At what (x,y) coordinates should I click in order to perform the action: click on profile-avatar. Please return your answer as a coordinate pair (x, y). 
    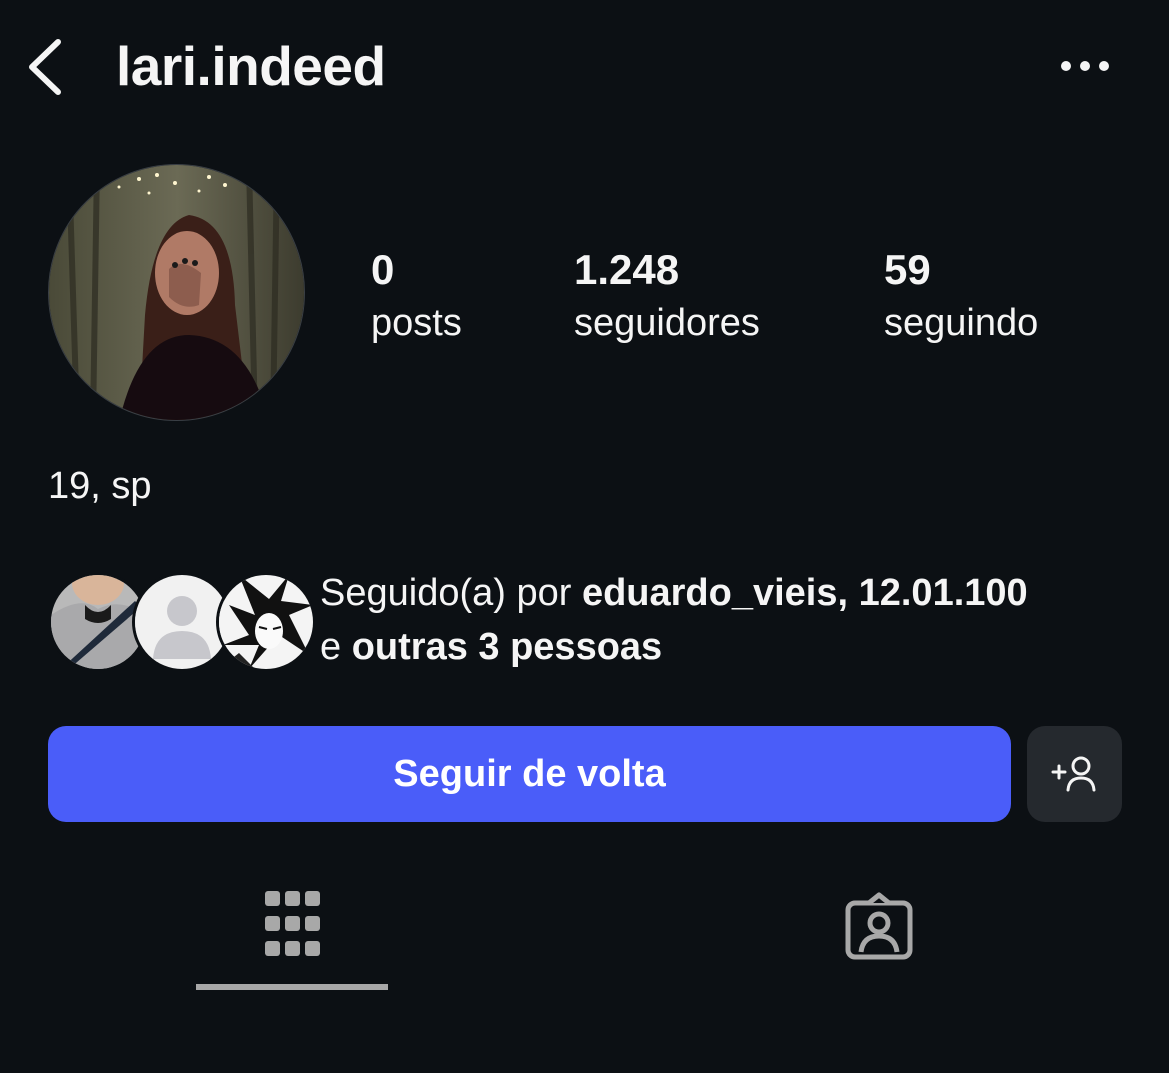
    Looking at the image, I should click on (176, 292).